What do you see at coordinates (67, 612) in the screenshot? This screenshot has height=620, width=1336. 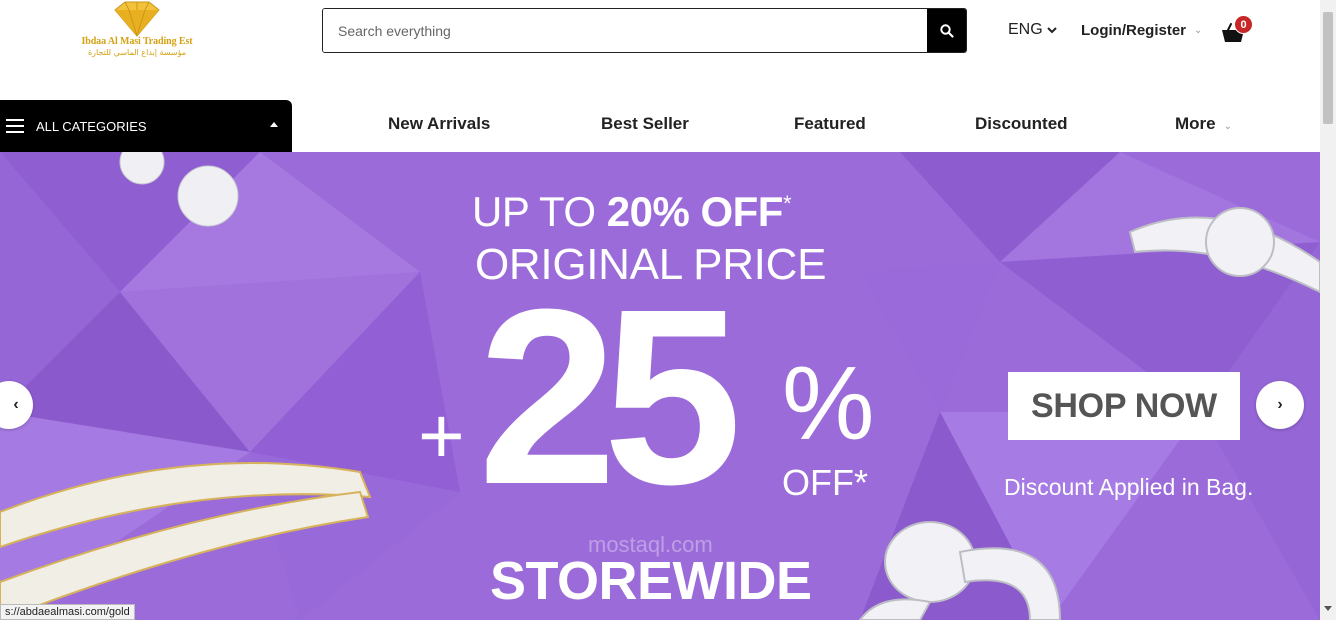 I see `status-bar-url: s://abdaealmasi.com/gold` at bounding box center [67, 612].